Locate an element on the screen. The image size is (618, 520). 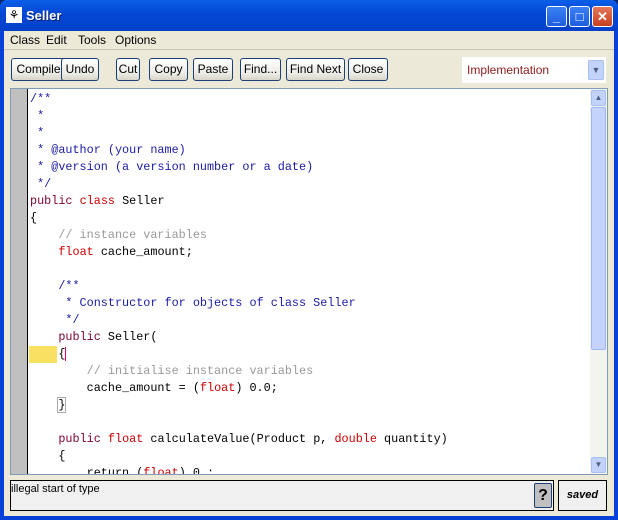
code-token: // initialise instance variables is located at coordinates (172, 371).